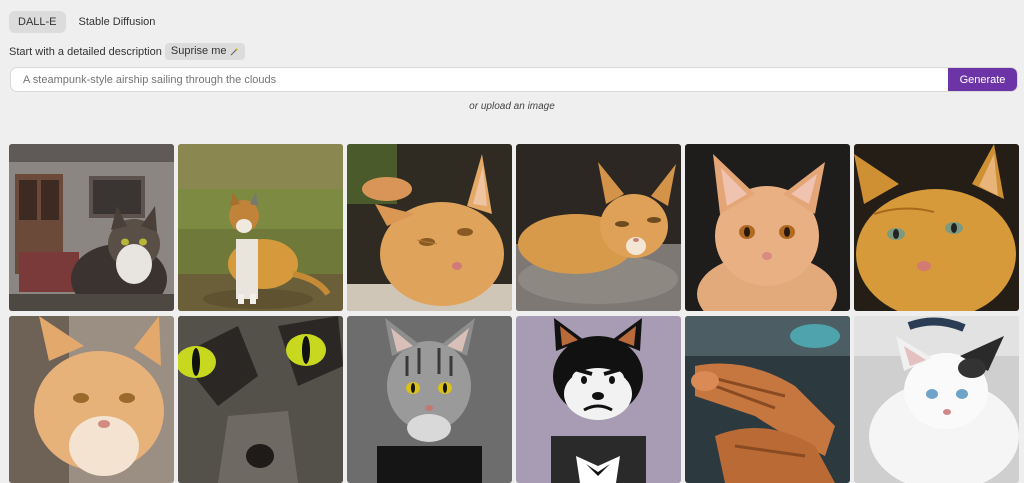 The image size is (1024, 483). I want to click on gallery-image-orange-kitten, so click(767, 227).